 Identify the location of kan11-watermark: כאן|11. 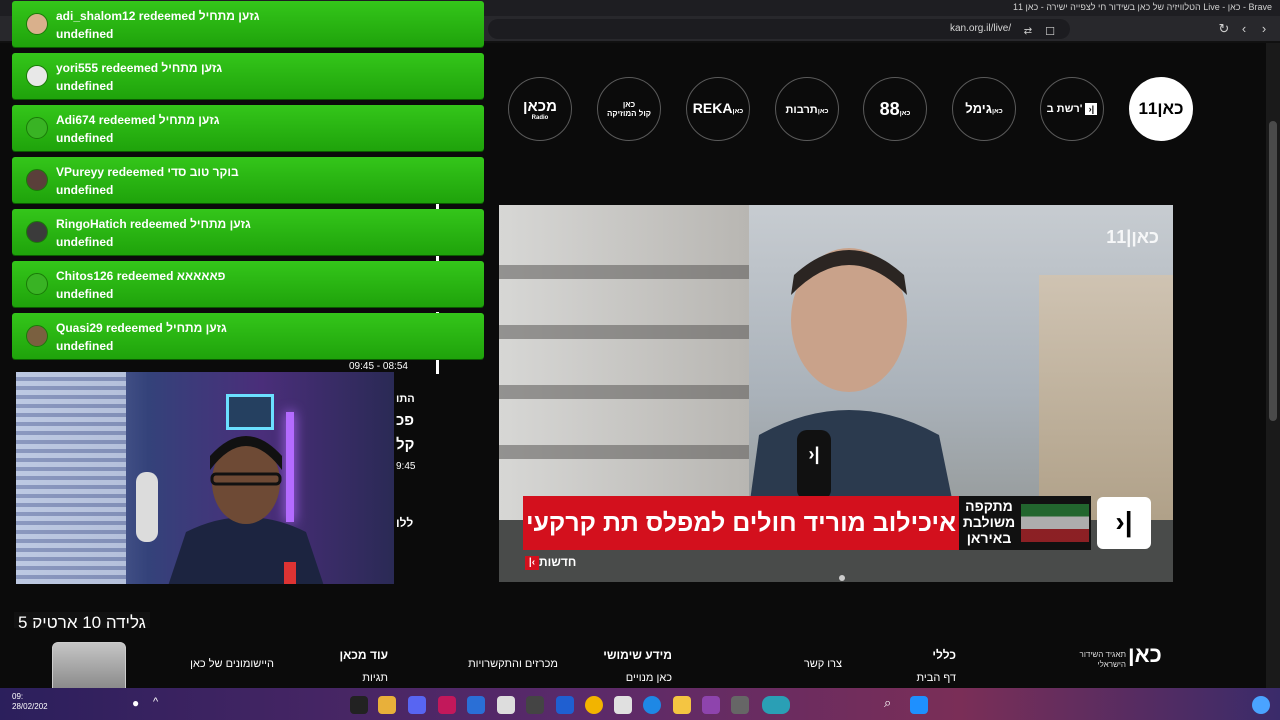
(1132, 237).